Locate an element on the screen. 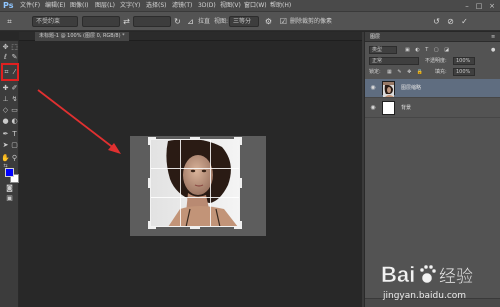 Image resolution: width=500 pixels, height=307 pixels. crop-handle-top-left is located at coordinates (149, 141).